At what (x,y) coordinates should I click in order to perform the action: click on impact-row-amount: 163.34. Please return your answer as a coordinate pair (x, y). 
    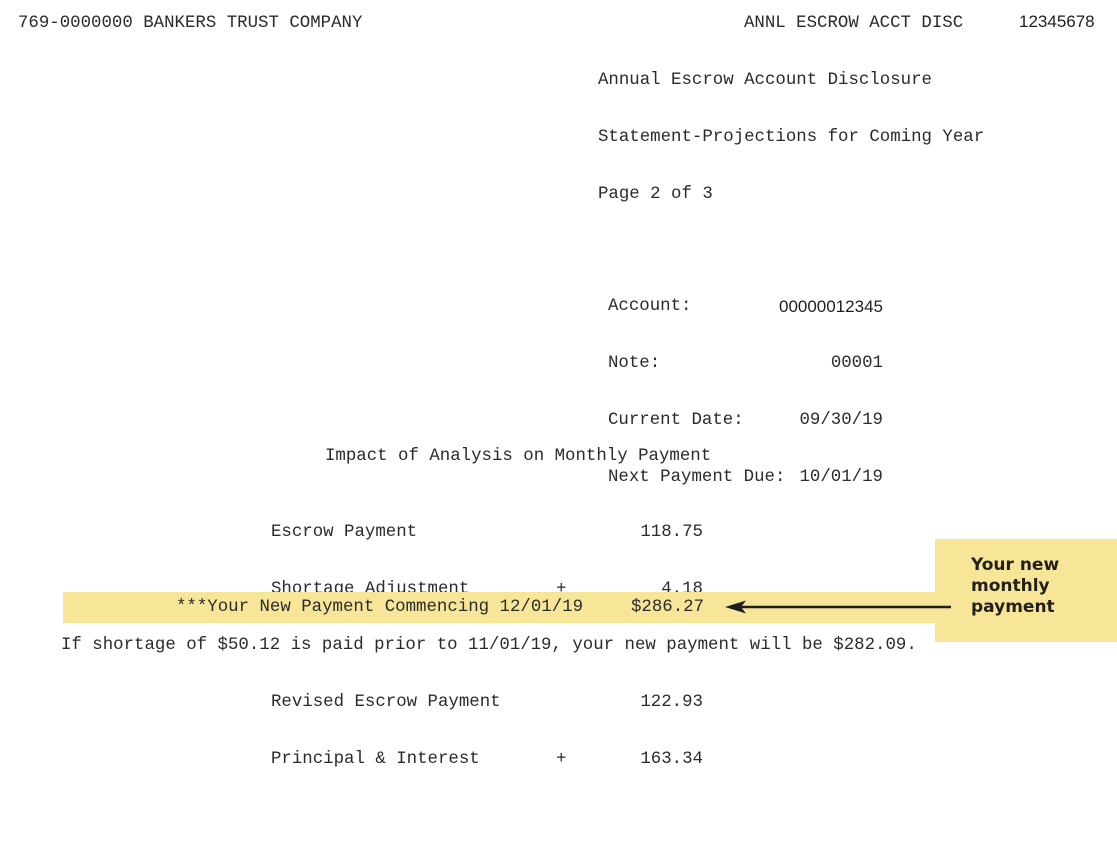
    Looking at the image, I should click on (671, 759).